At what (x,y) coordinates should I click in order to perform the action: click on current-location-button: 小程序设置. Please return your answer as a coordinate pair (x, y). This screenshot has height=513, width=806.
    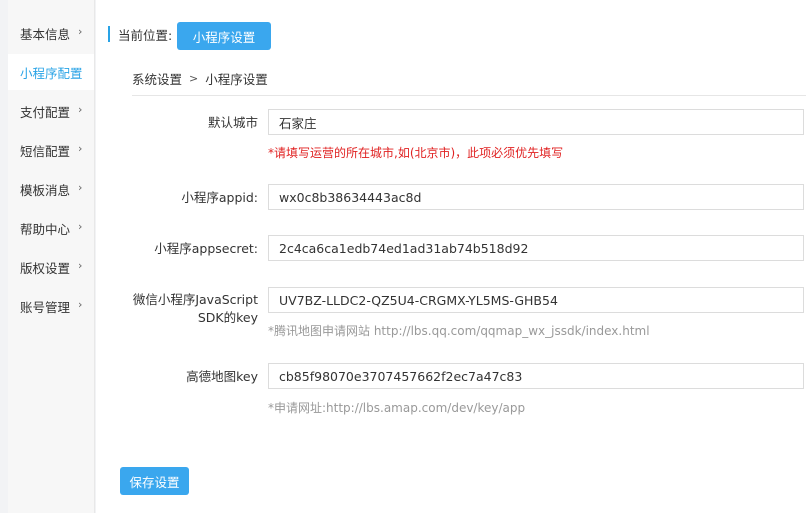
    Looking at the image, I should click on (224, 36).